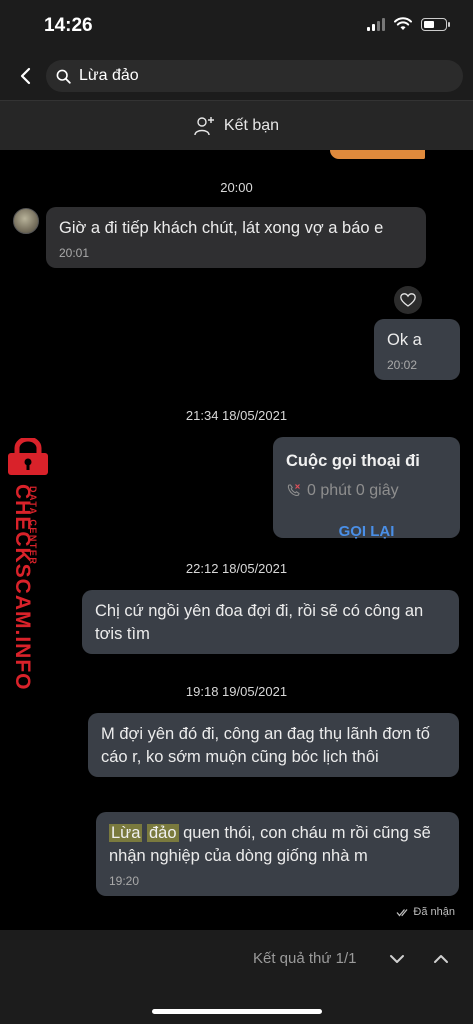  Describe the element at coordinates (404, 340) in the screenshot. I see `message-text: Ok a` at that location.